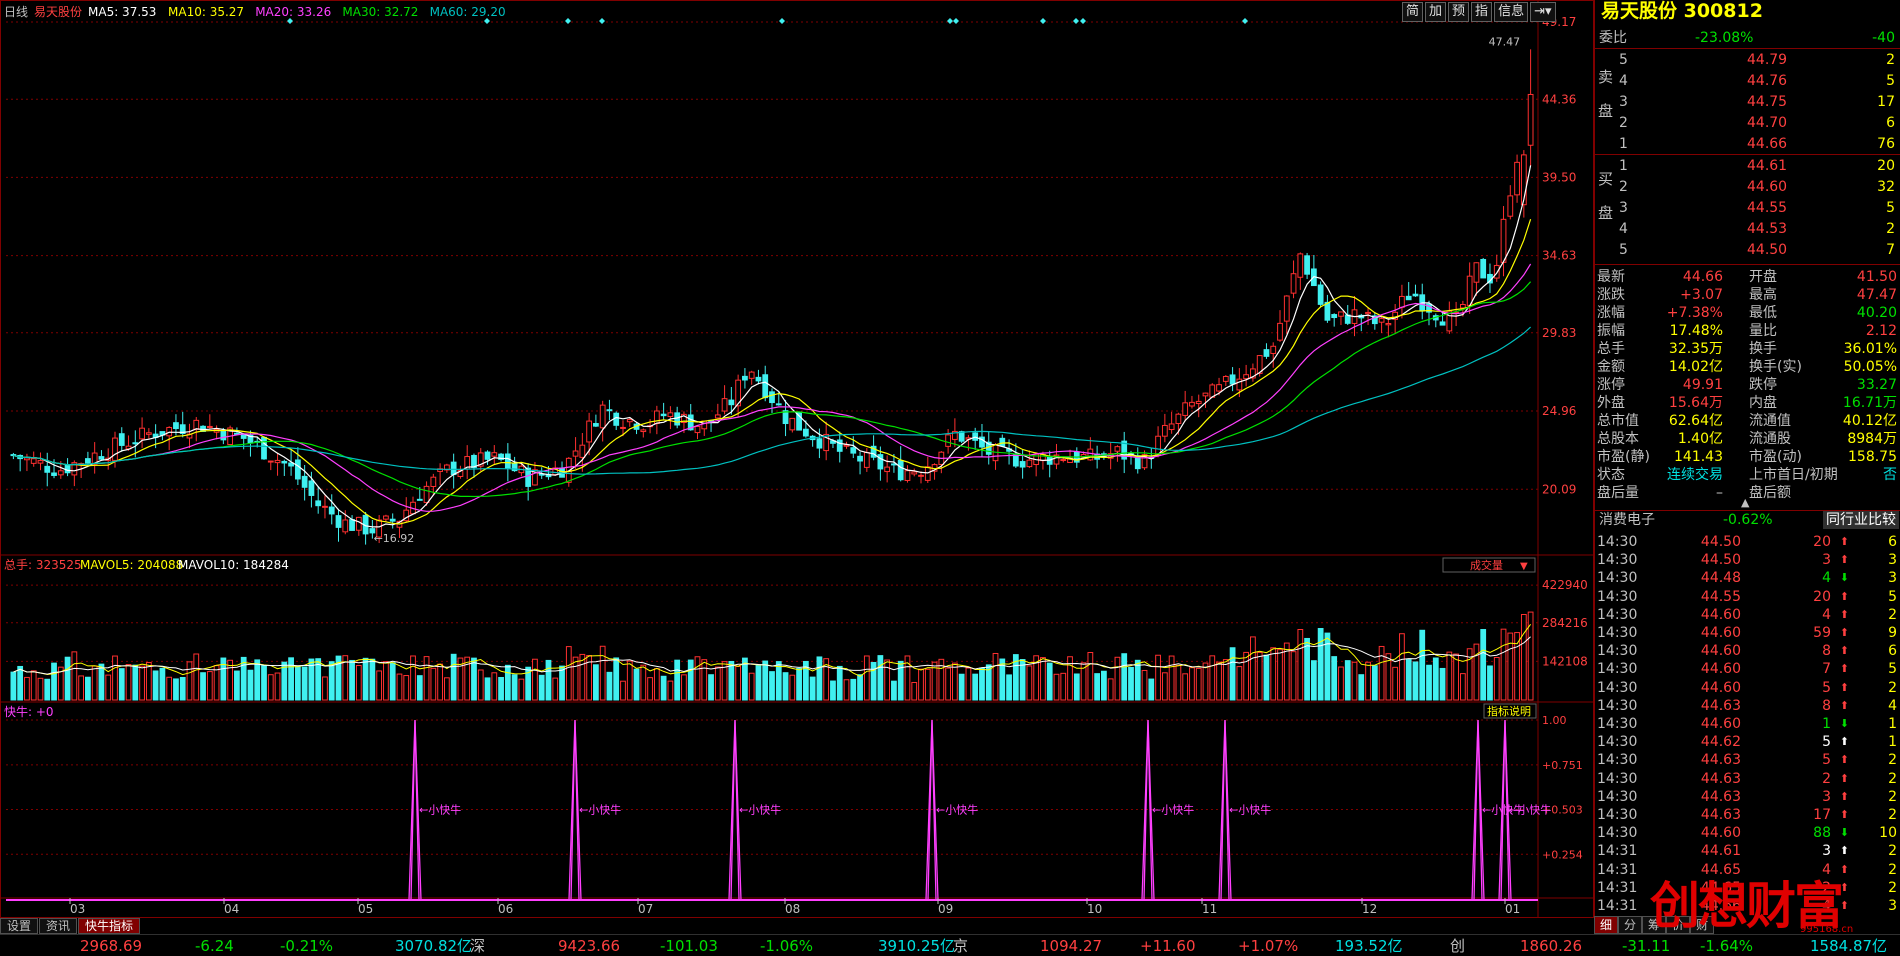 The image size is (1900, 956). I want to click on quote-tab-0: 细, so click(1606, 925).